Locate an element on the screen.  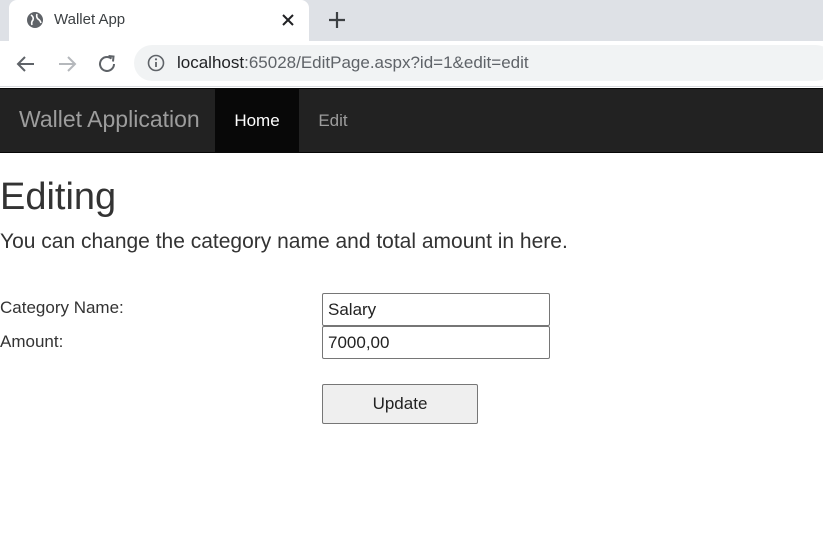
close-icon is located at coordinates (288, 20).